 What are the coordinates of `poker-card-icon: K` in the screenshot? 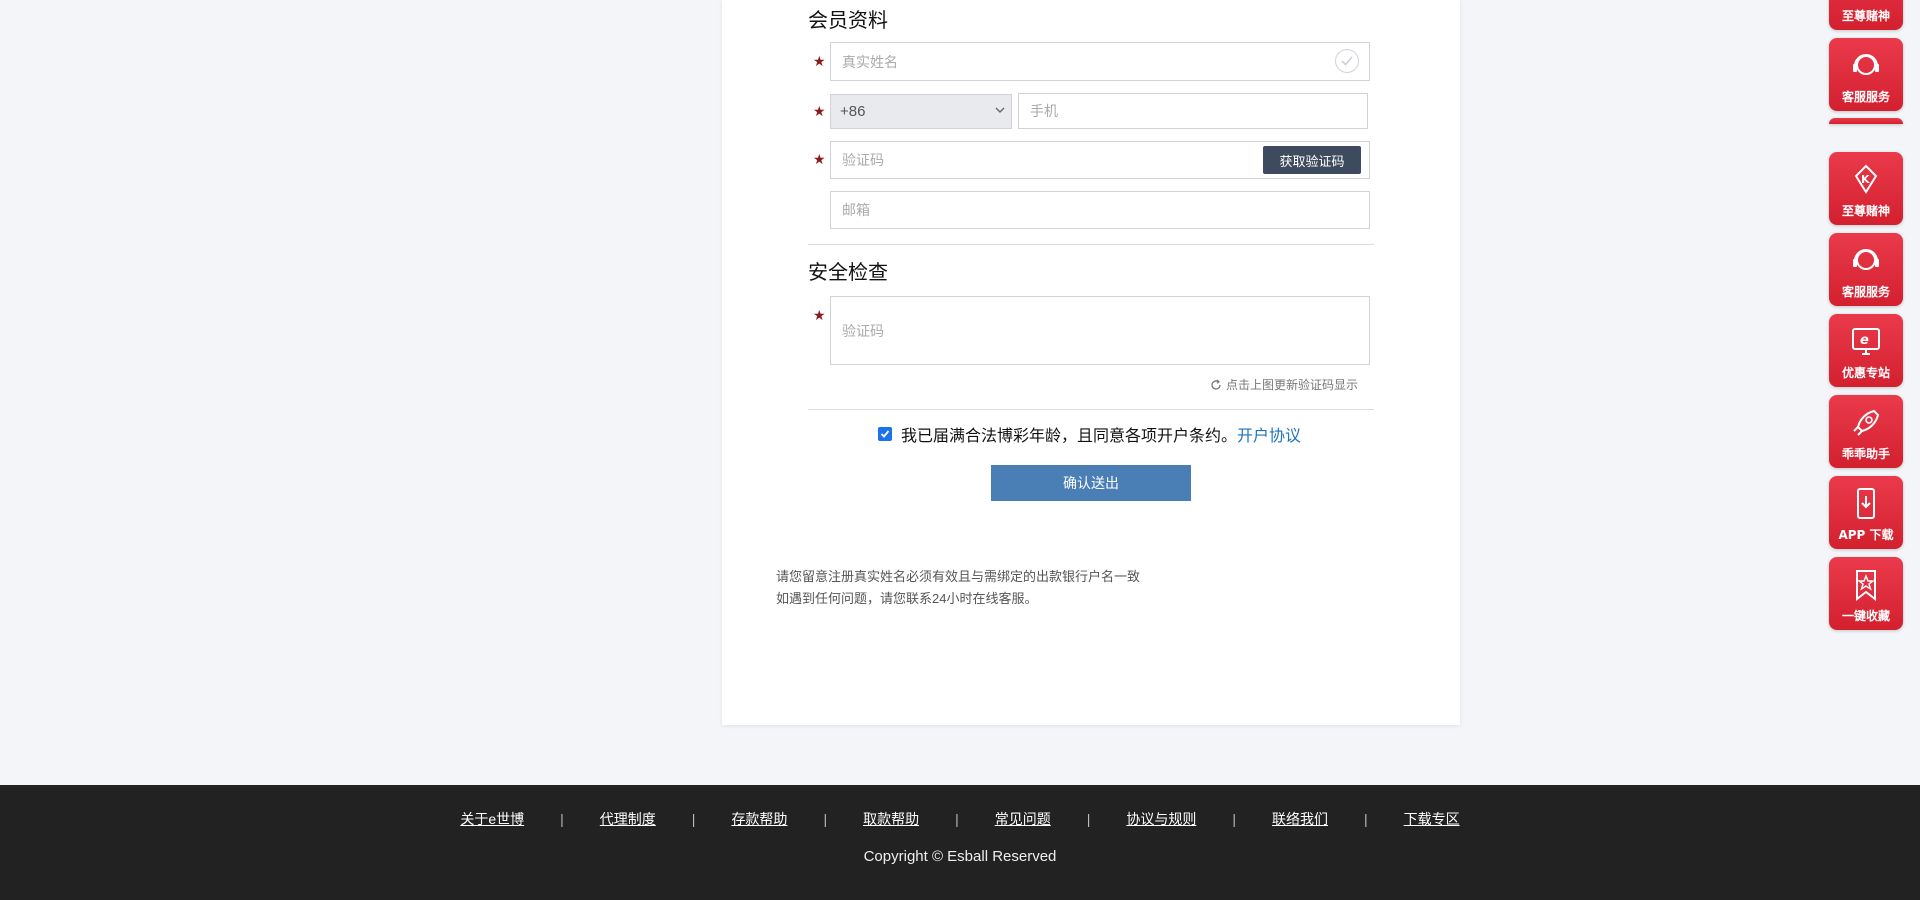 It's located at (1866, 179).